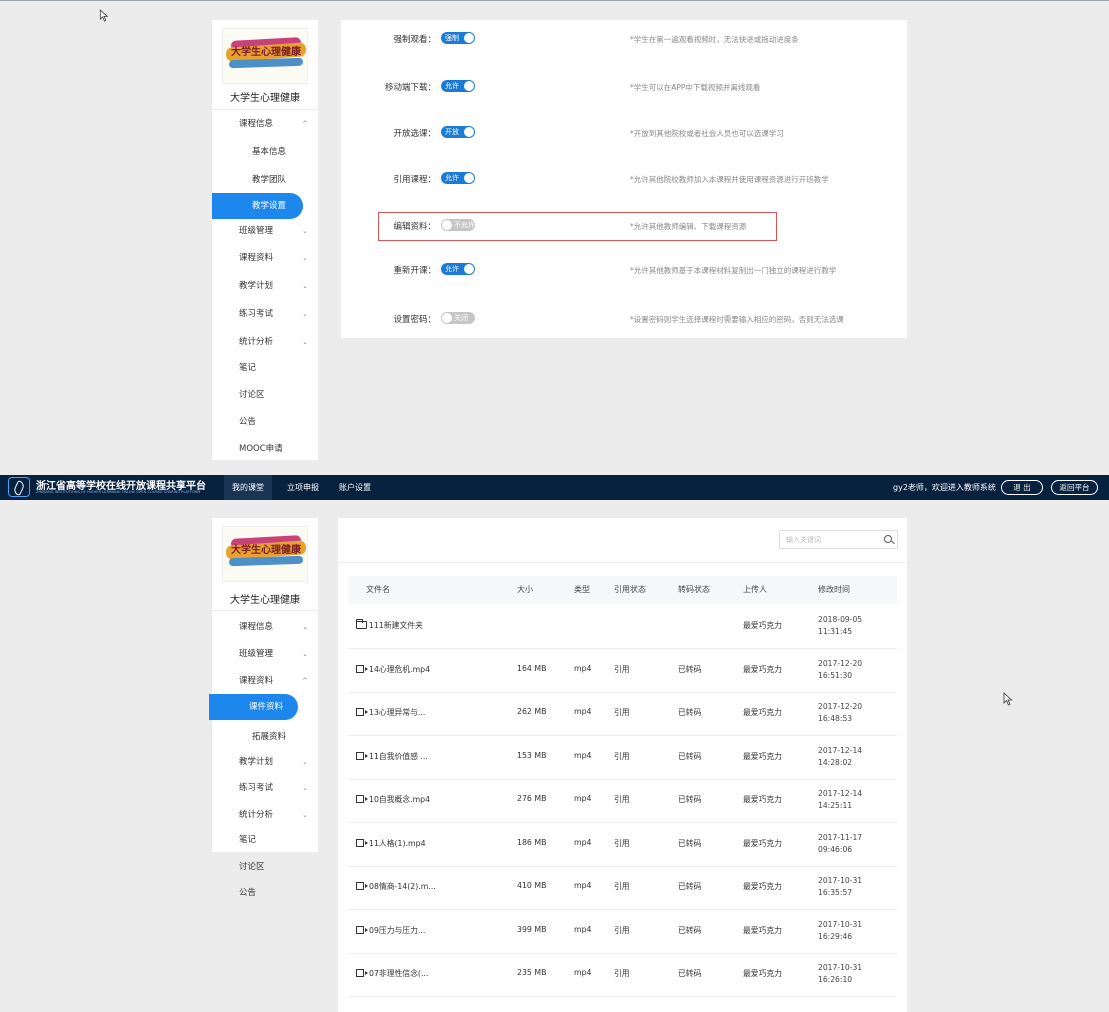 The height and width of the screenshot is (1012, 1109). I want to click on col-uploader: 上传人, so click(755, 590).